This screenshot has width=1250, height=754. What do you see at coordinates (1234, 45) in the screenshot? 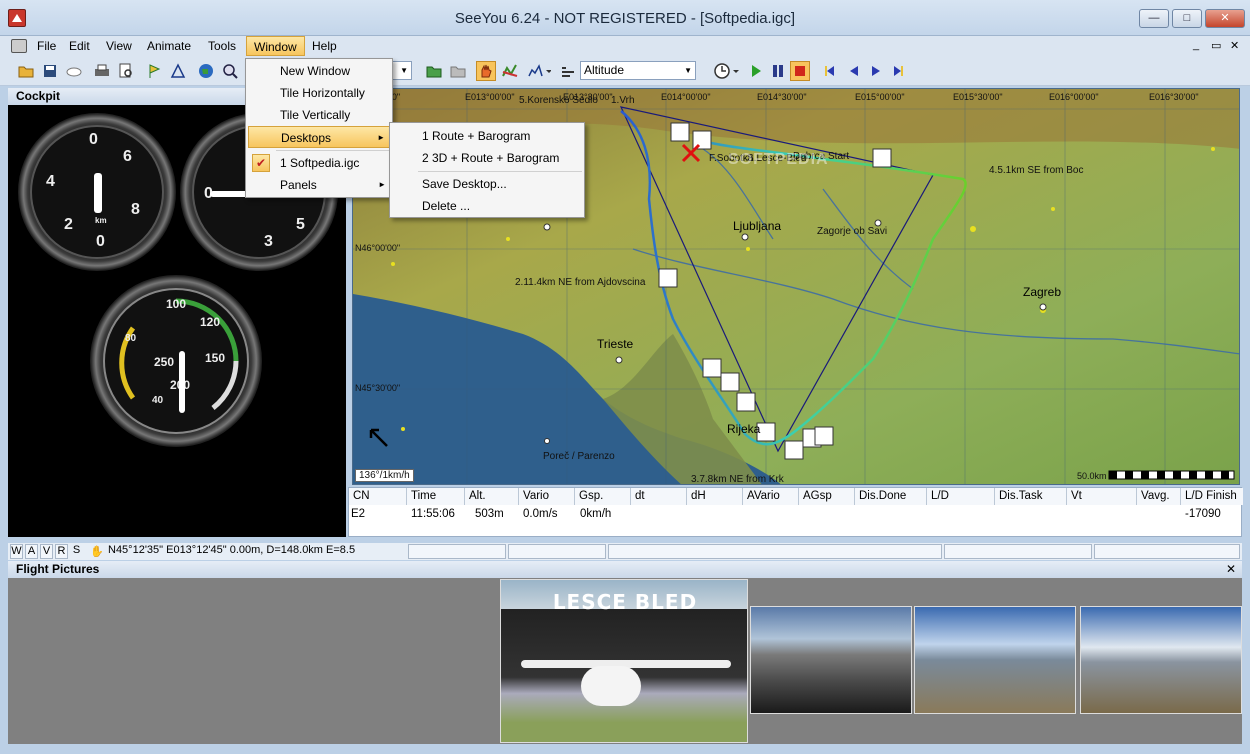
I see `mdi-close-button: ✕` at bounding box center [1234, 45].